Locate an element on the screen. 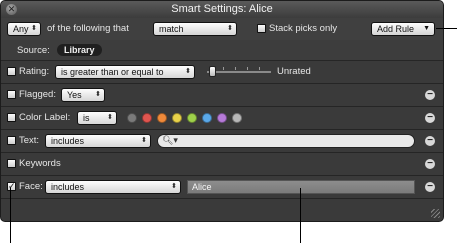 The height and width of the screenshot is (243, 457). text-operator-value: includes is located at coordinates (68, 141).